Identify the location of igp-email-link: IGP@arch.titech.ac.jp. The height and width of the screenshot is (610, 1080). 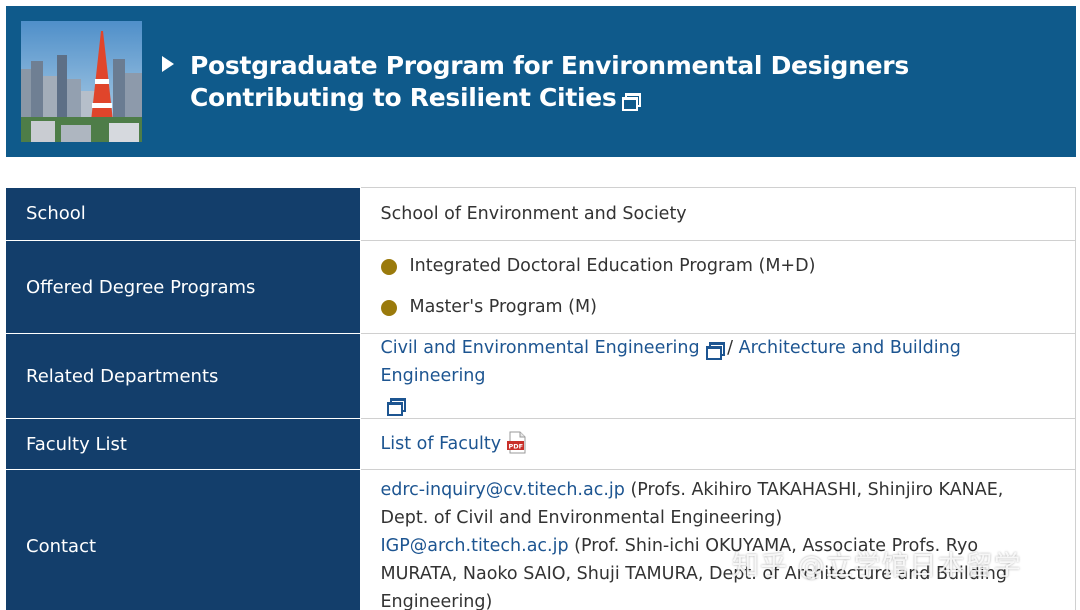
(475, 546).